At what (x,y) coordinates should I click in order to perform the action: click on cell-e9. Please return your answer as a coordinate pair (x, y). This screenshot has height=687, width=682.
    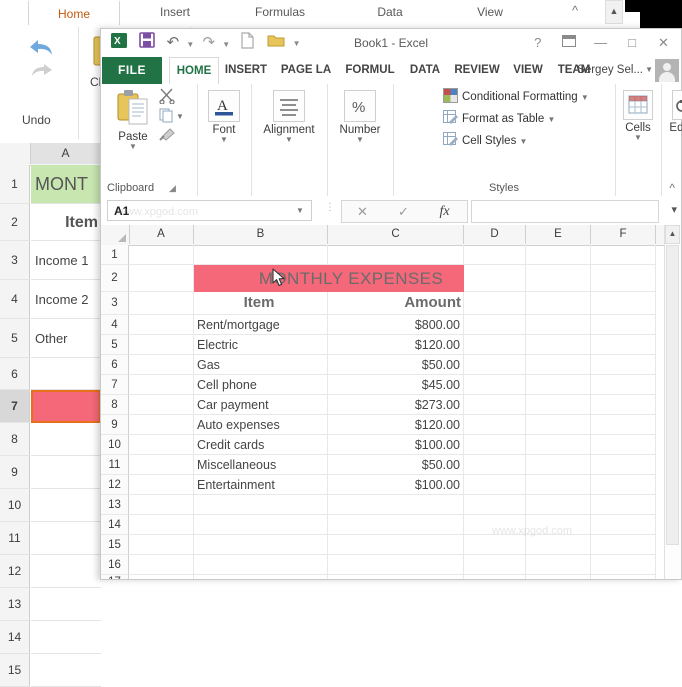
    Looking at the image, I should click on (558, 425).